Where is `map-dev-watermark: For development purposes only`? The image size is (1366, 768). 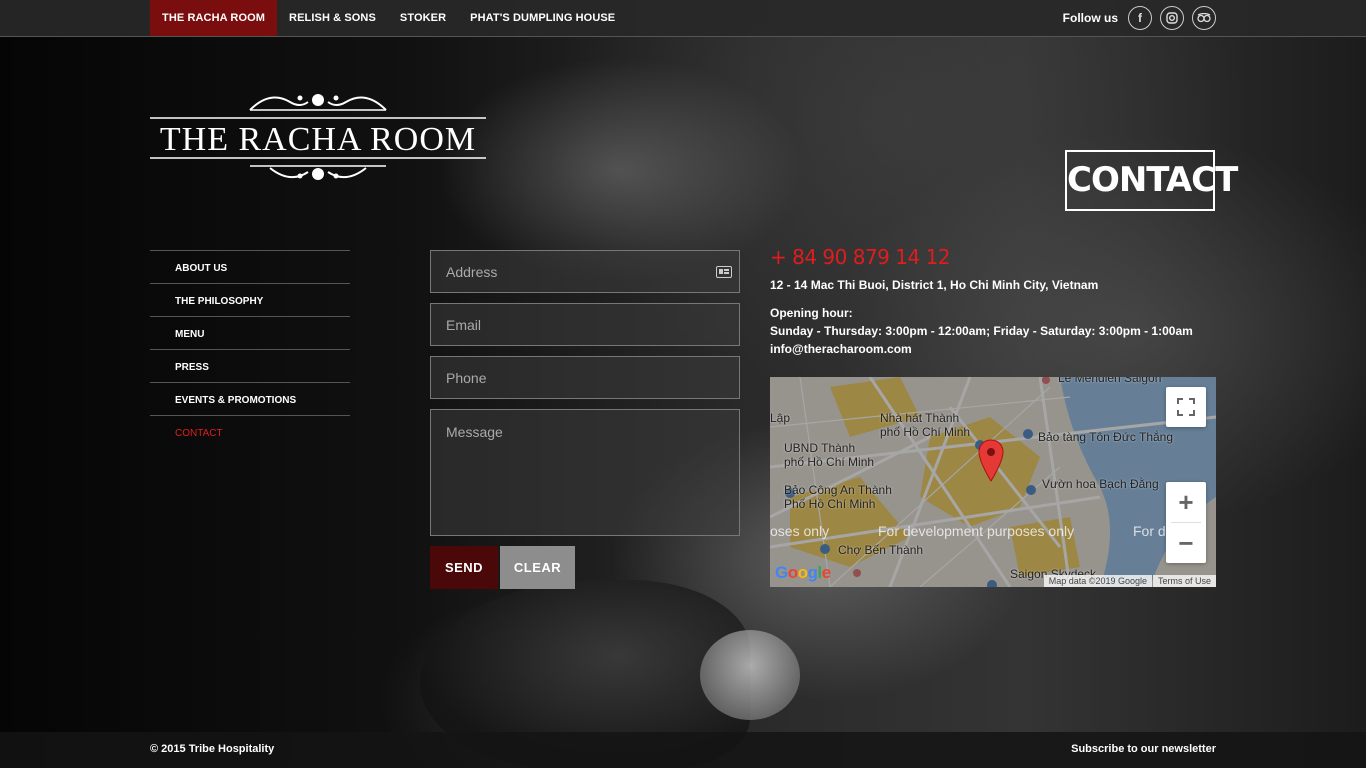 map-dev-watermark: For development purposes only is located at coordinates (976, 531).